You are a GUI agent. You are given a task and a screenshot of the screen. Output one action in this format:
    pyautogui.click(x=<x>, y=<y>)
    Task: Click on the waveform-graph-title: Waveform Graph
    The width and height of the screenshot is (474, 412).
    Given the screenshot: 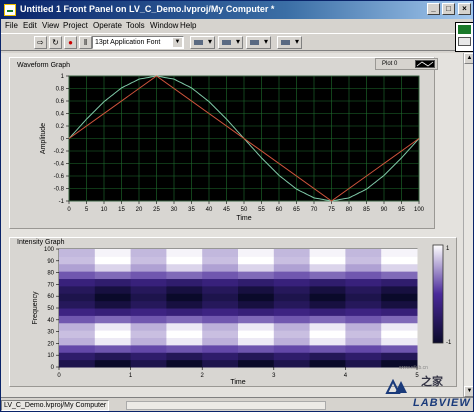 What is the action you would take?
    pyautogui.click(x=44, y=65)
    